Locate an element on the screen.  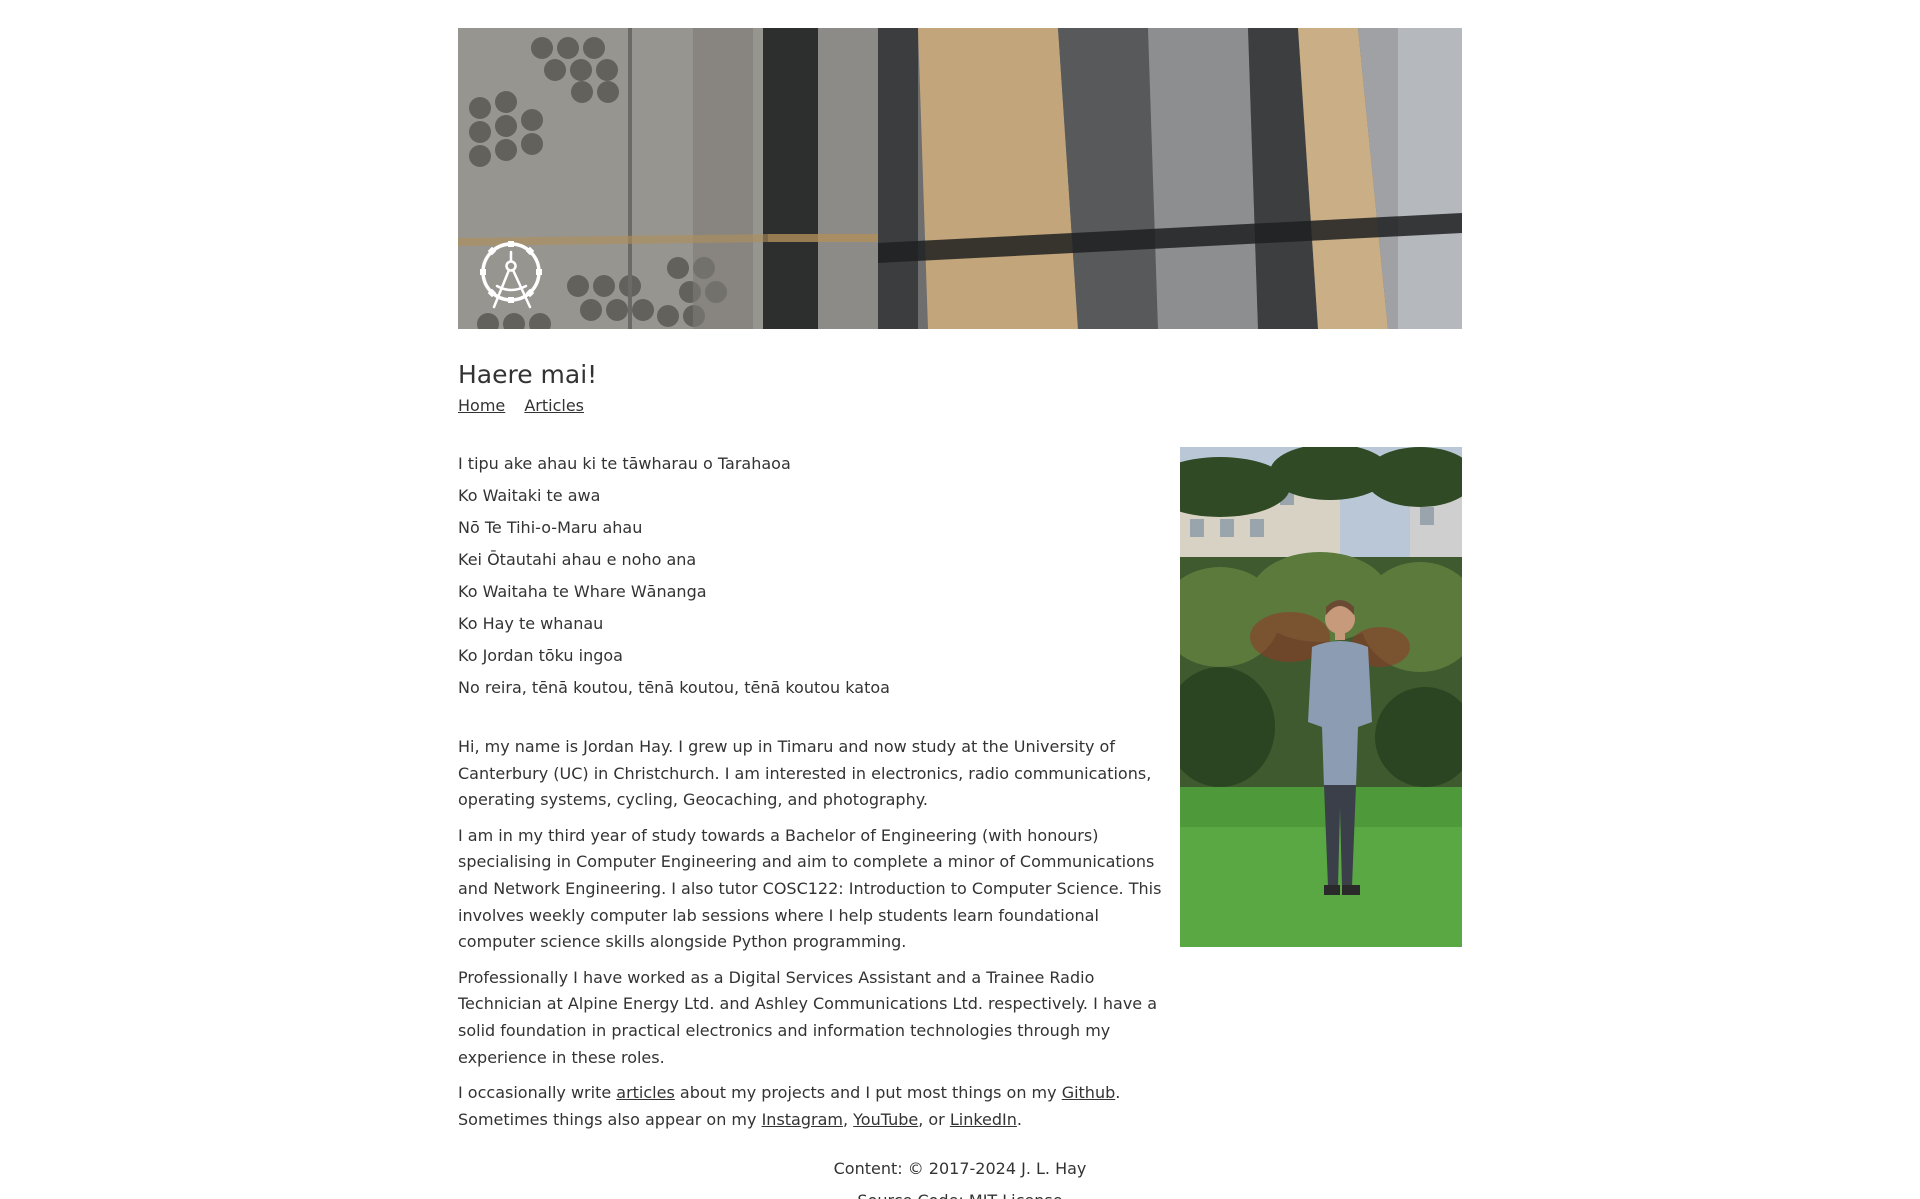
pepeha-line: Ko Waitaki te awa is located at coordinates (529, 495).